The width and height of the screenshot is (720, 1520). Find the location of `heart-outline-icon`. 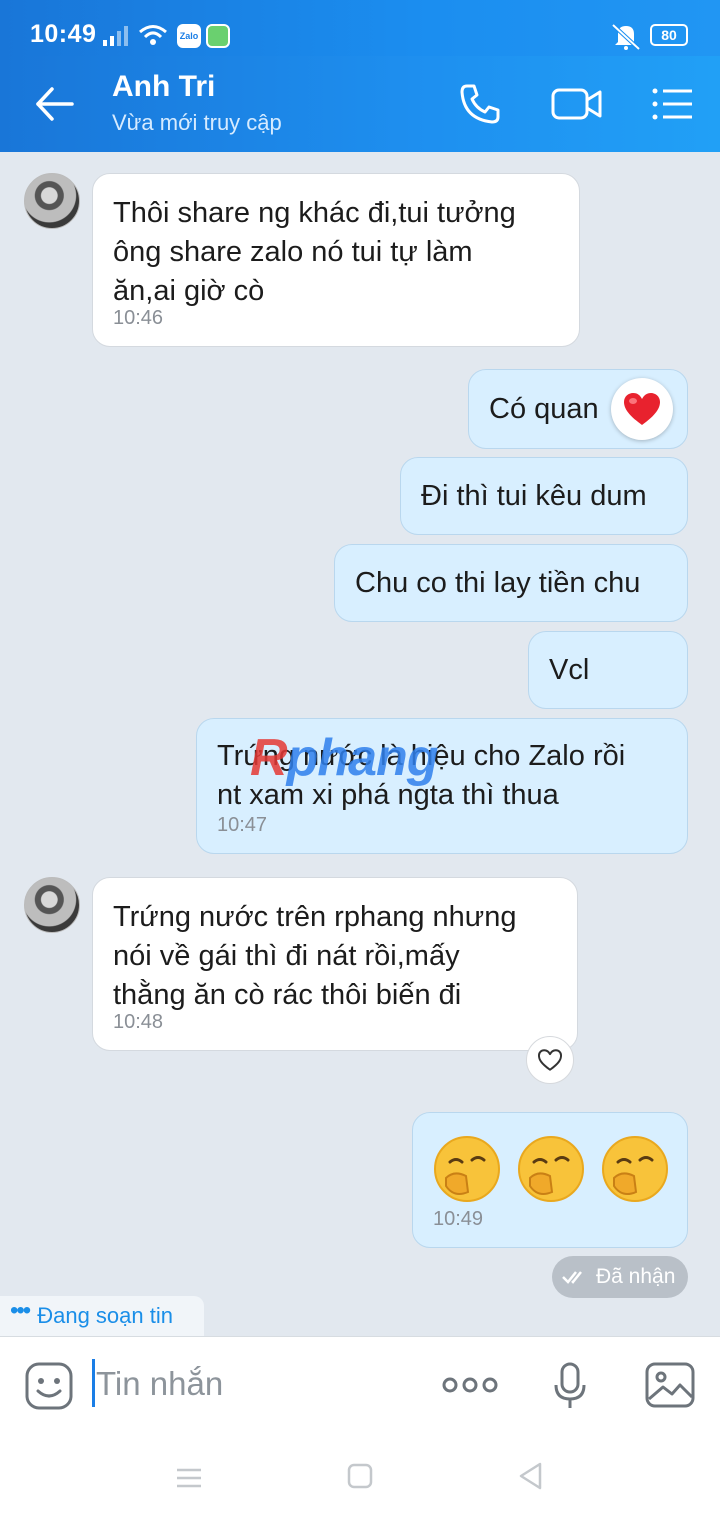

heart-outline-icon is located at coordinates (550, 1060).